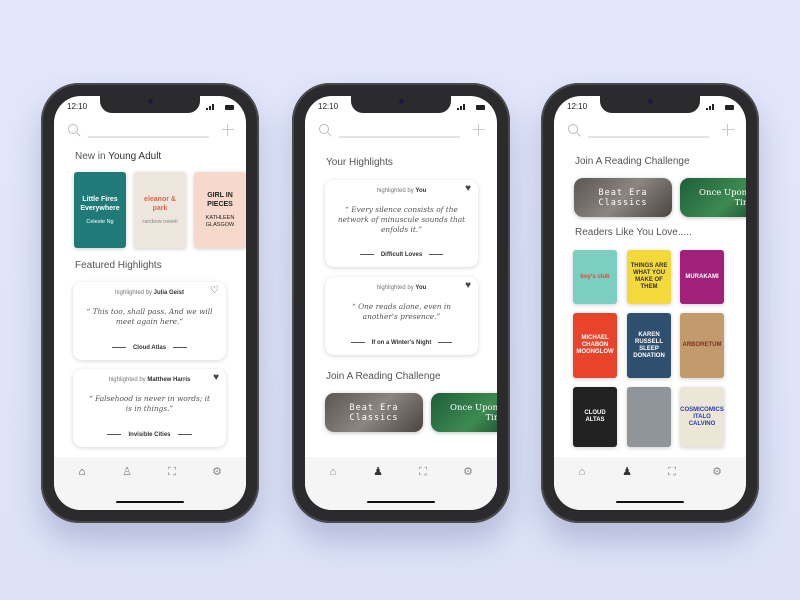 Image resolution: width=800 pixels, height=600 pixels. Describe the element at coordinates (702, 417) in the screenshot. I see `book-cover: COSMICOMICS ITALO CALVINO` at that location.